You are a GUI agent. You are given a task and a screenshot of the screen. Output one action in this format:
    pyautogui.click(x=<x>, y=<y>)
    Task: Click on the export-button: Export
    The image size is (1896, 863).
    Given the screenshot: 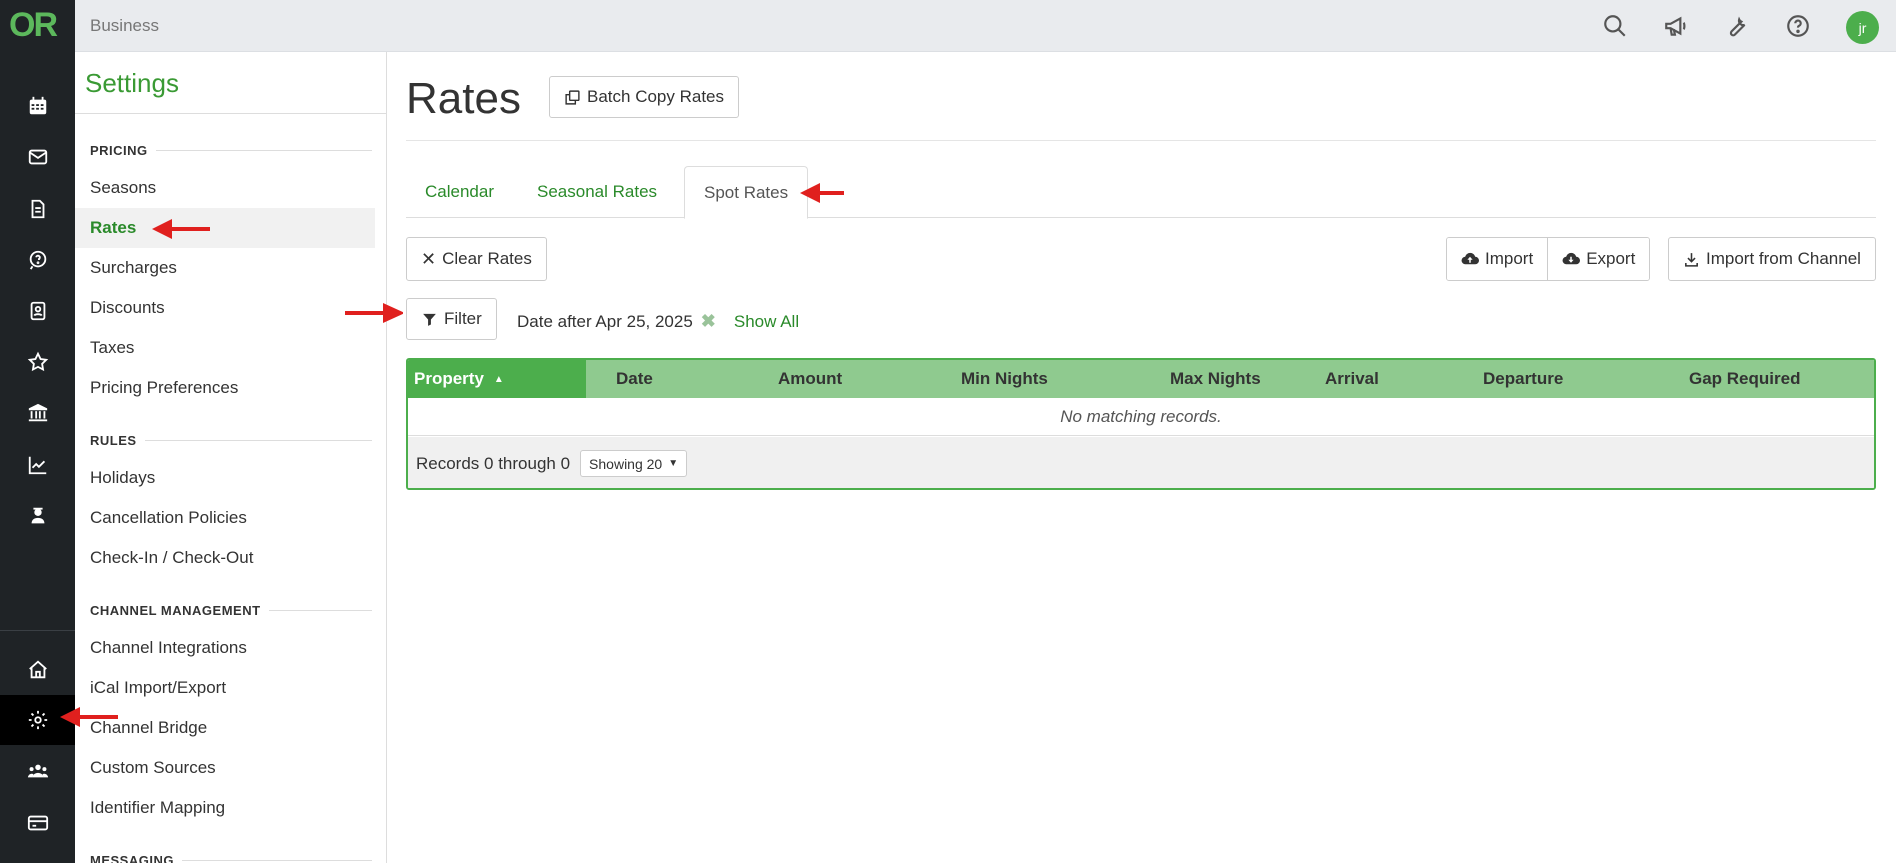 What is the action you would take?
    pyautogui.click(x=1598, y=259)
    